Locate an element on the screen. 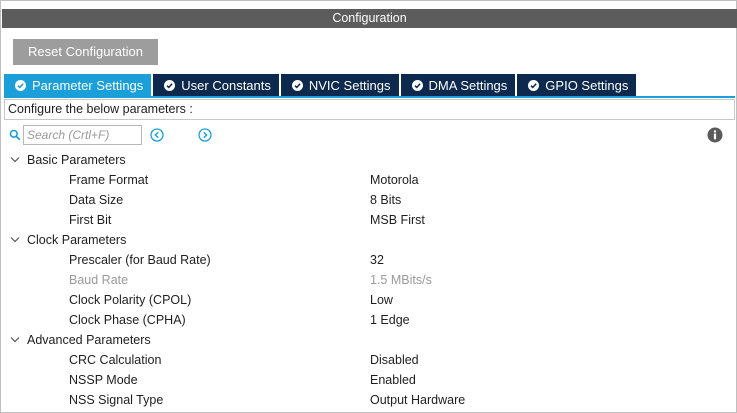  param-row: Frame Format Motorola is located at coordinates (369, 180).